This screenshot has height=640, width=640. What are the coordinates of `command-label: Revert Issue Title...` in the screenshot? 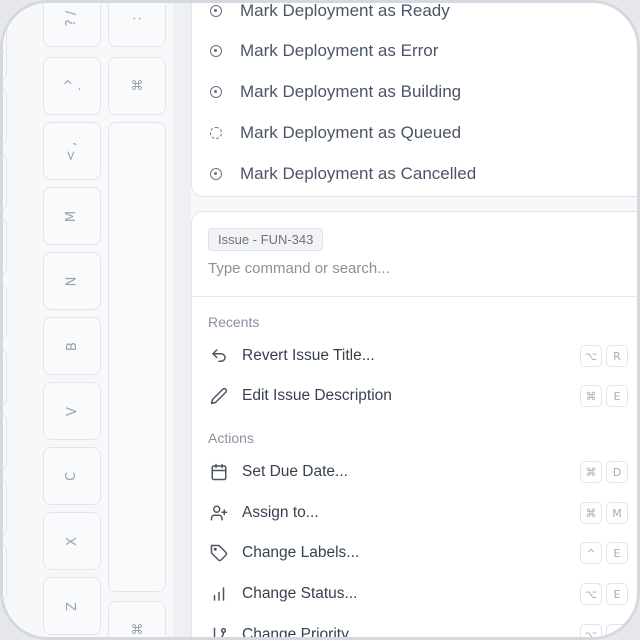 It's located at (308, 355).